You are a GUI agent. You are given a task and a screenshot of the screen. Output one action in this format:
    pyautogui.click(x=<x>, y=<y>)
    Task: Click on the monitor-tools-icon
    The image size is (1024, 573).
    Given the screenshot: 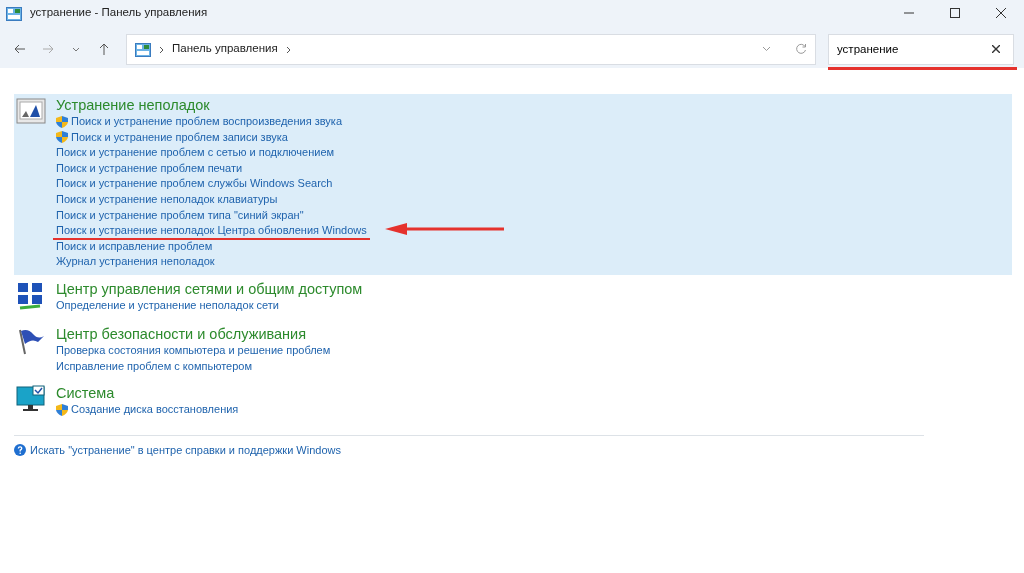 What is the action you would take?
    pyautogui.click(x=31, y=111)
    